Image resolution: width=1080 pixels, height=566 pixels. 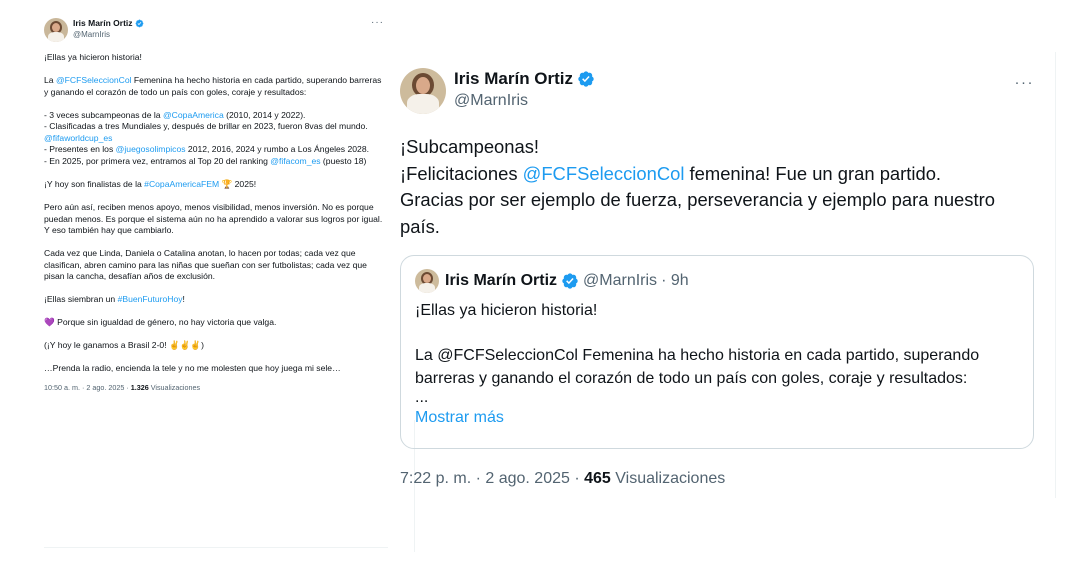 What do you see at coordinates (50, 79) in the screenshot?
I see `text-segment: La` at bounding box center [50, 79].